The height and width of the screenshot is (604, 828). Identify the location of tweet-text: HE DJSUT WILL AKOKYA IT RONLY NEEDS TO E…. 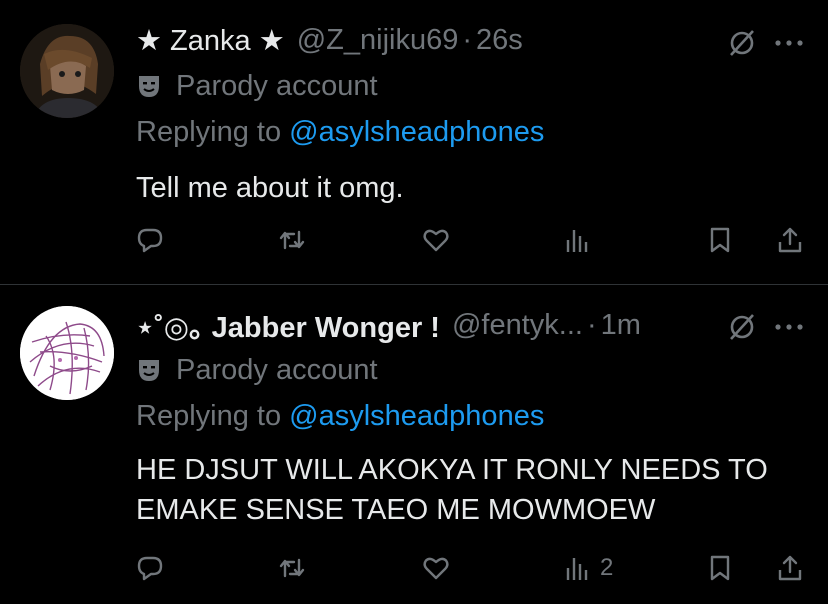
(452, 490).